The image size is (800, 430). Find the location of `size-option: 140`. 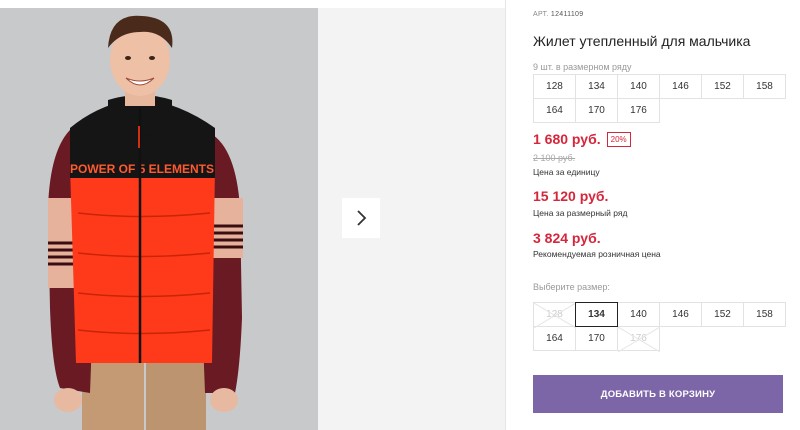

size-option: 140 is located at coordinates (638, 314).